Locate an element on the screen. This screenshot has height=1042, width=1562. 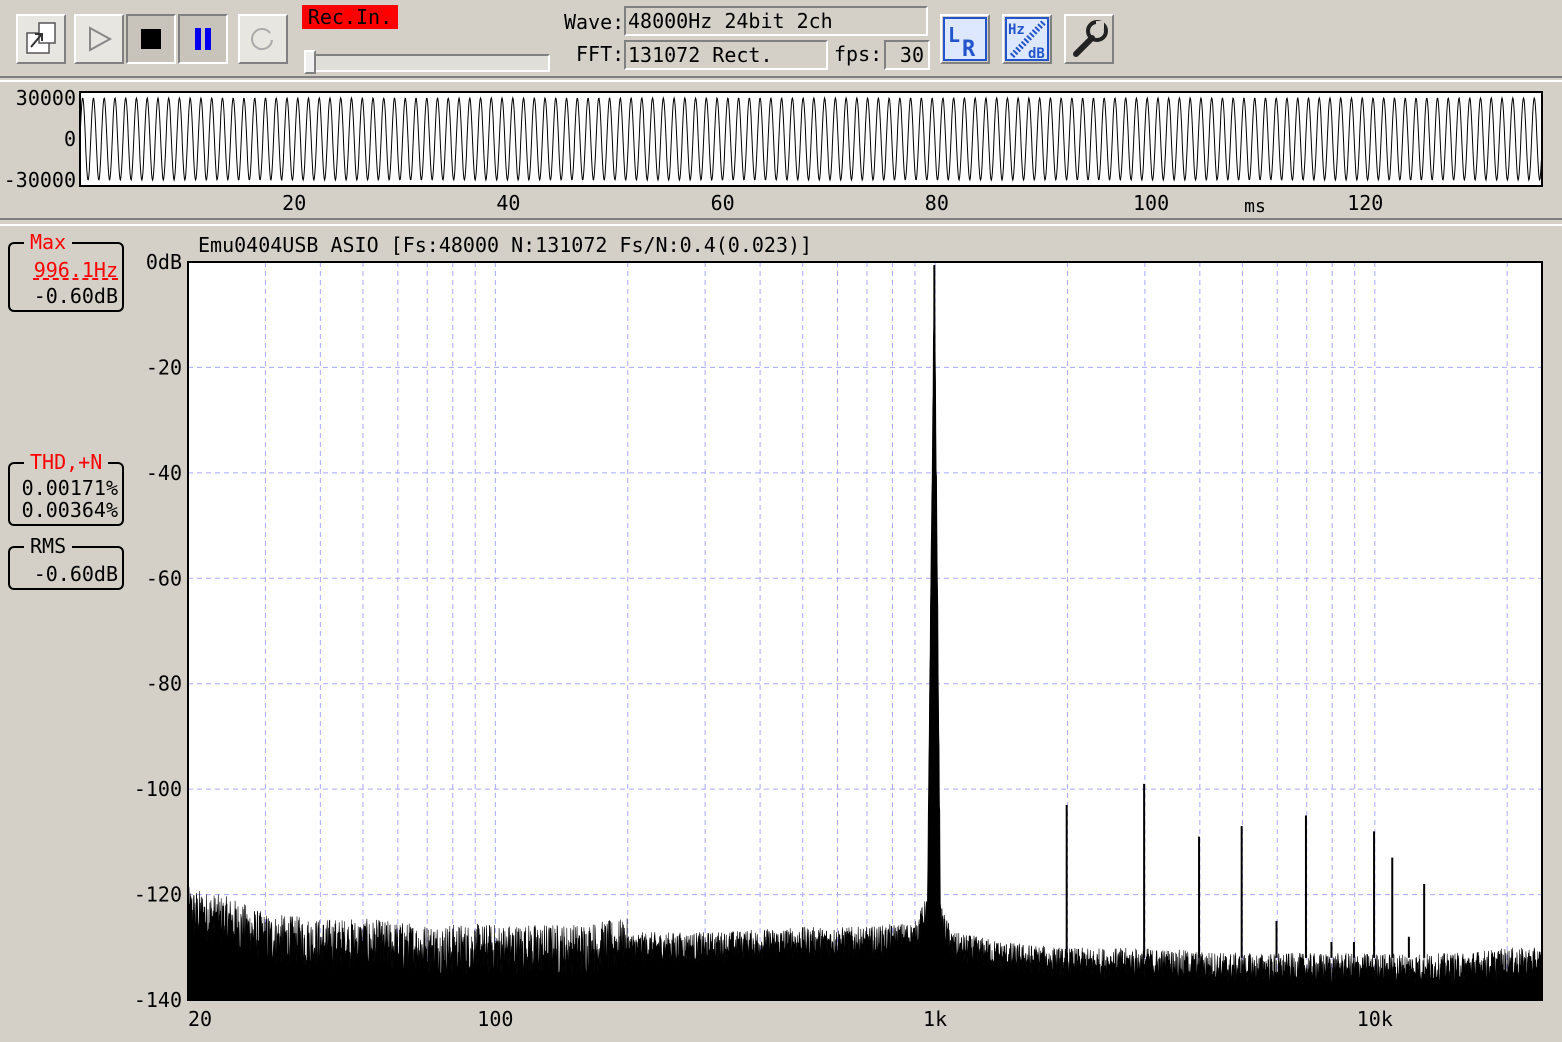
waveform-x-tick: 20 is located at coordinates (294, 203).